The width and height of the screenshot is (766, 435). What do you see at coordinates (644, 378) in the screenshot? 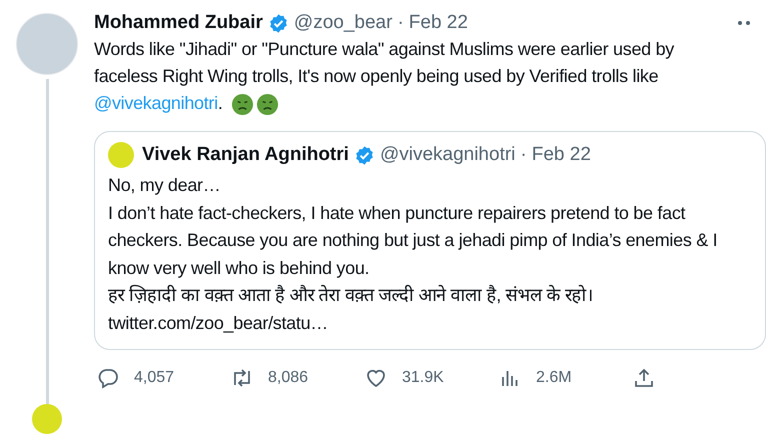
I see `share-icon` at bounding box center [644, 378].